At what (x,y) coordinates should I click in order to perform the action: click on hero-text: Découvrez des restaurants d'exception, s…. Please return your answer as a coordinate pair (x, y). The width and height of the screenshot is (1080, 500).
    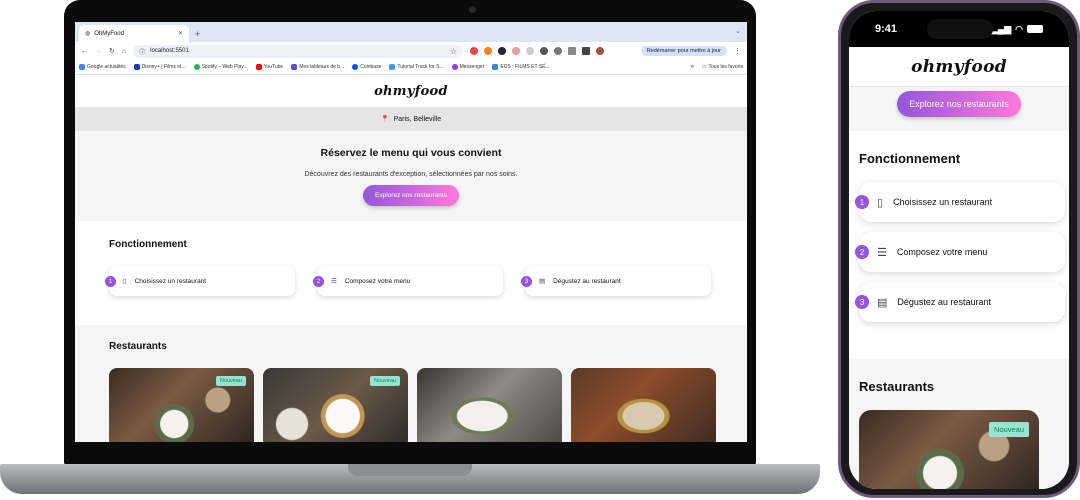
    Looking at the image, I should click on (411, 174).